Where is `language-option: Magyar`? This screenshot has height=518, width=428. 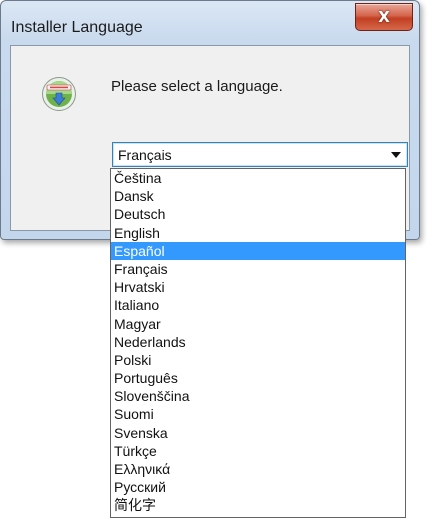
language-option: Magyar is located at coordinates (258, 324).